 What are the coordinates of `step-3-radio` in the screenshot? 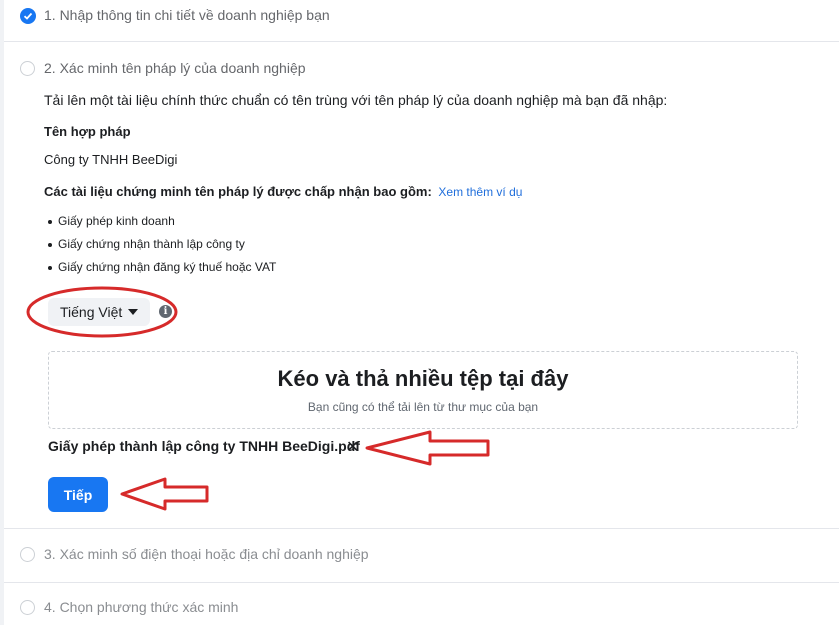 It's located at (27, 554).